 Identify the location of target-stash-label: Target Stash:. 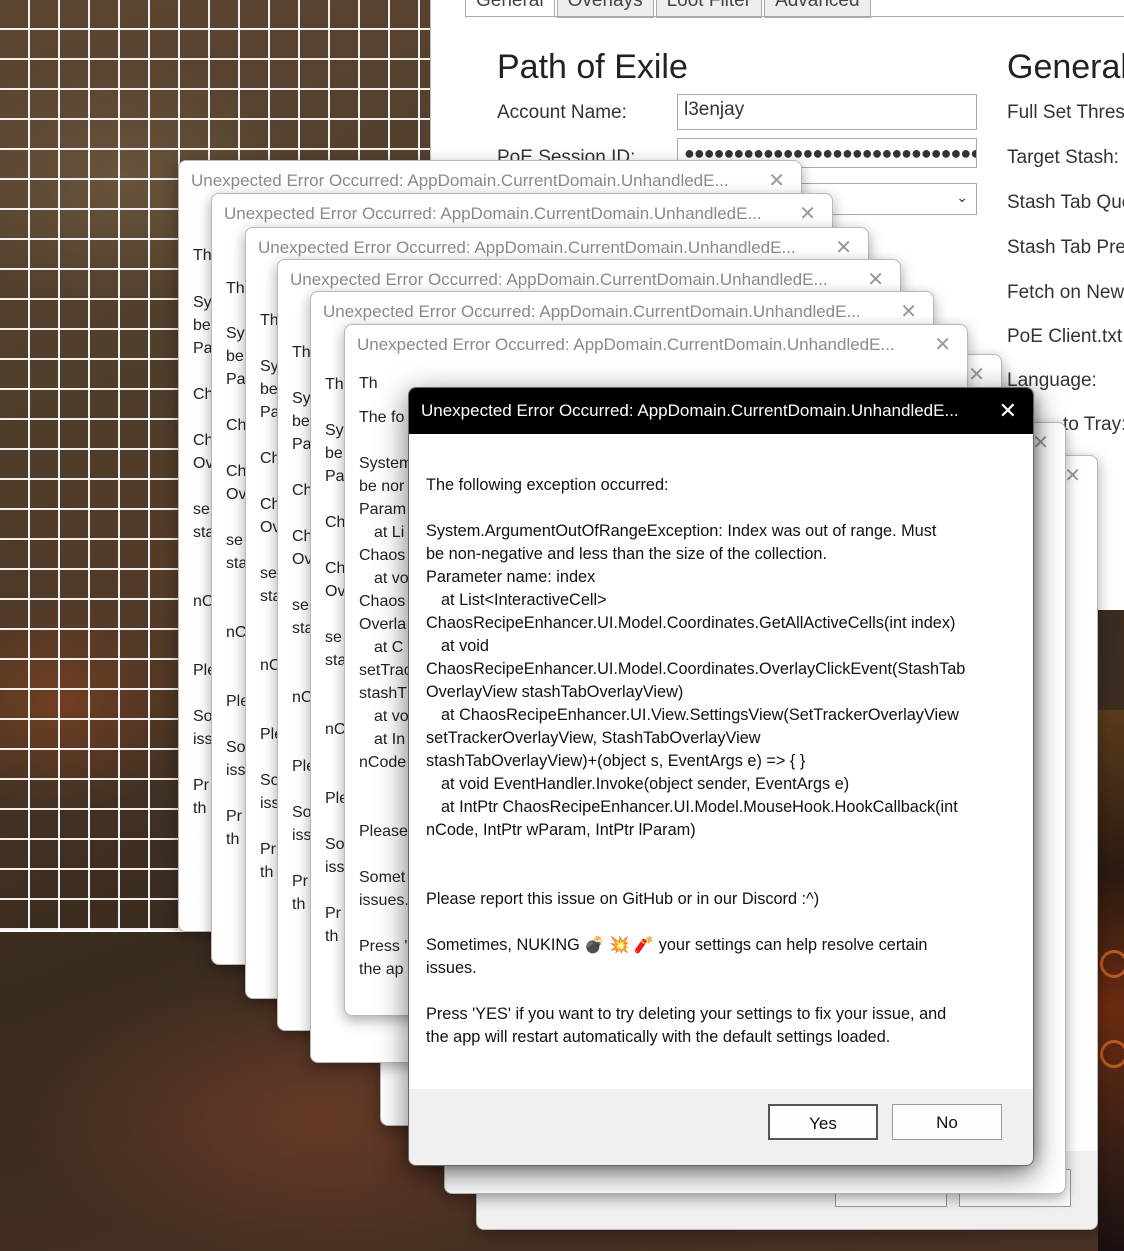
(1063, 157).